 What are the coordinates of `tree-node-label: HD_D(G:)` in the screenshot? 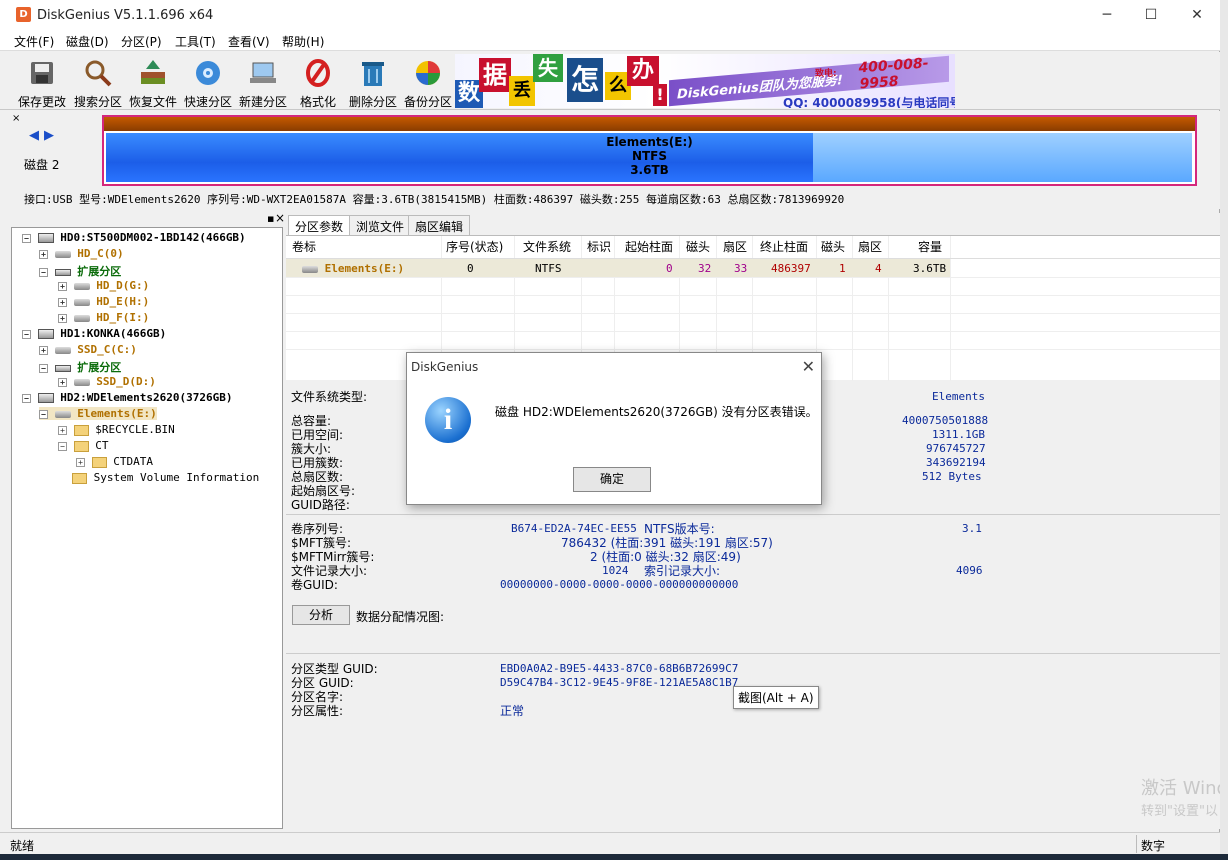 It's located at (123, 285).